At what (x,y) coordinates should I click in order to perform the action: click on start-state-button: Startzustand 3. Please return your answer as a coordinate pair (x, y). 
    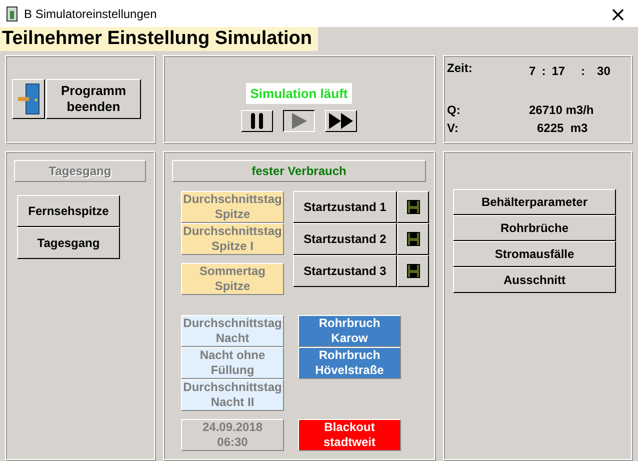
    Looking at the image, I should click on (345, 271).